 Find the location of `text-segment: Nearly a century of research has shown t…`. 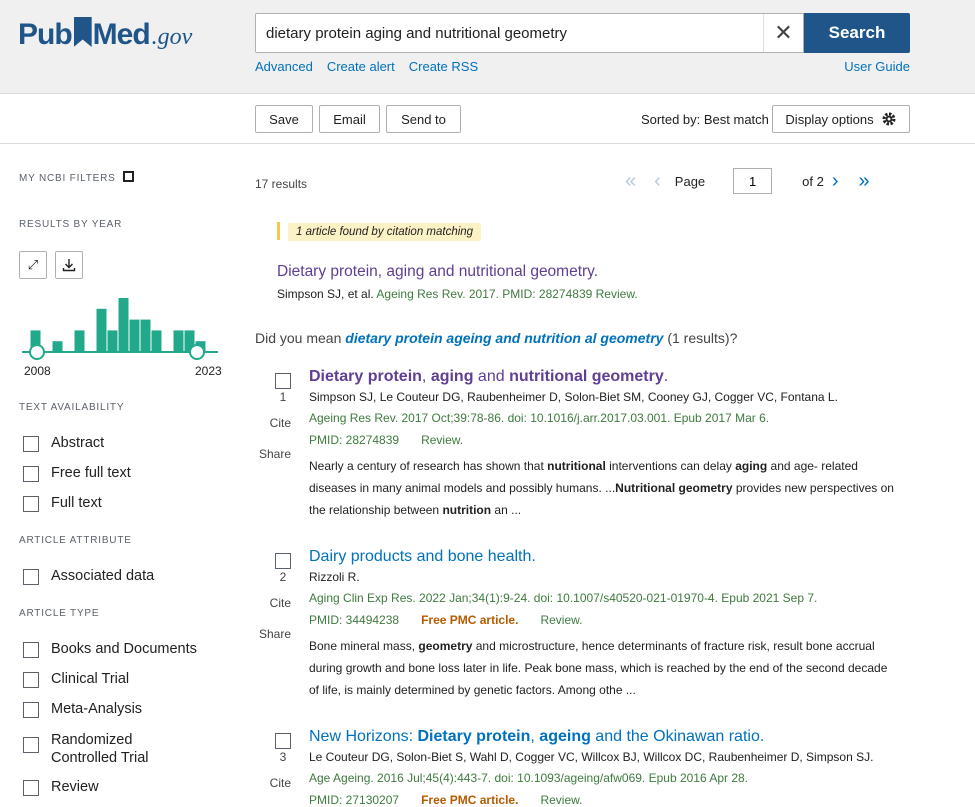

text-segment: Nearly a century of research has shown t… is located at coordinates (428, 466).